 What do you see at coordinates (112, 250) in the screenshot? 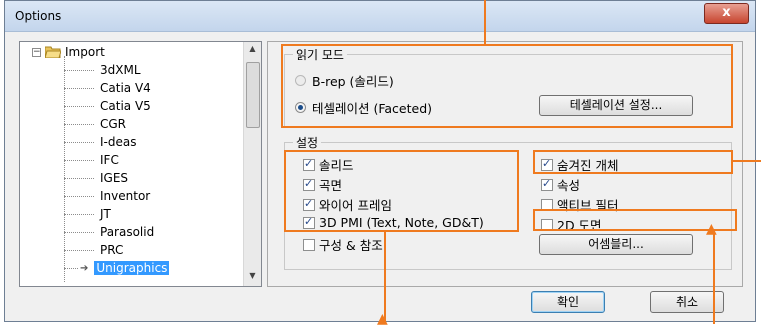
I see `tree-item-label: PRC` at bounding box center [112, 250].